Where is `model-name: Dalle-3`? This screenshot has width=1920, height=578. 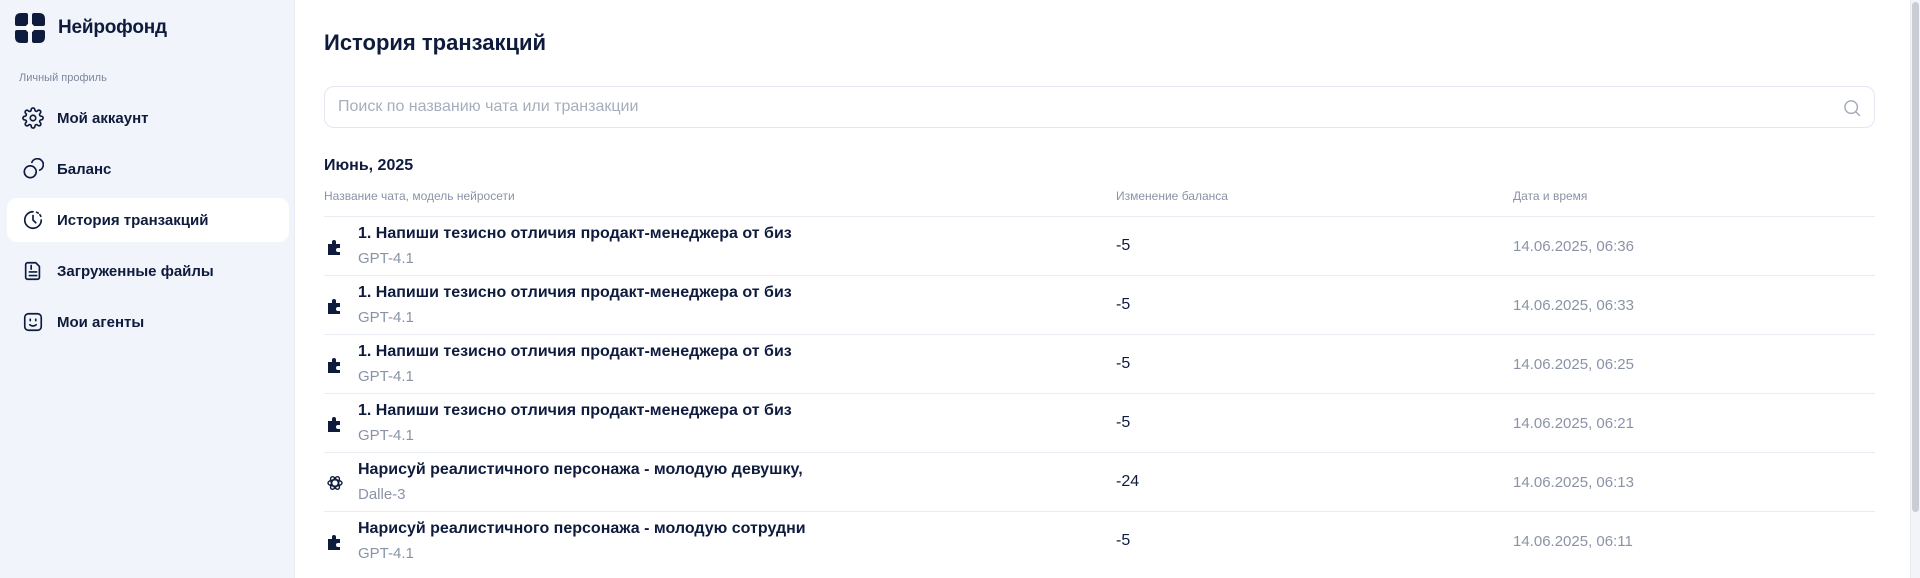
model-name: Dalle-3 is located at coordinates (382, 494).